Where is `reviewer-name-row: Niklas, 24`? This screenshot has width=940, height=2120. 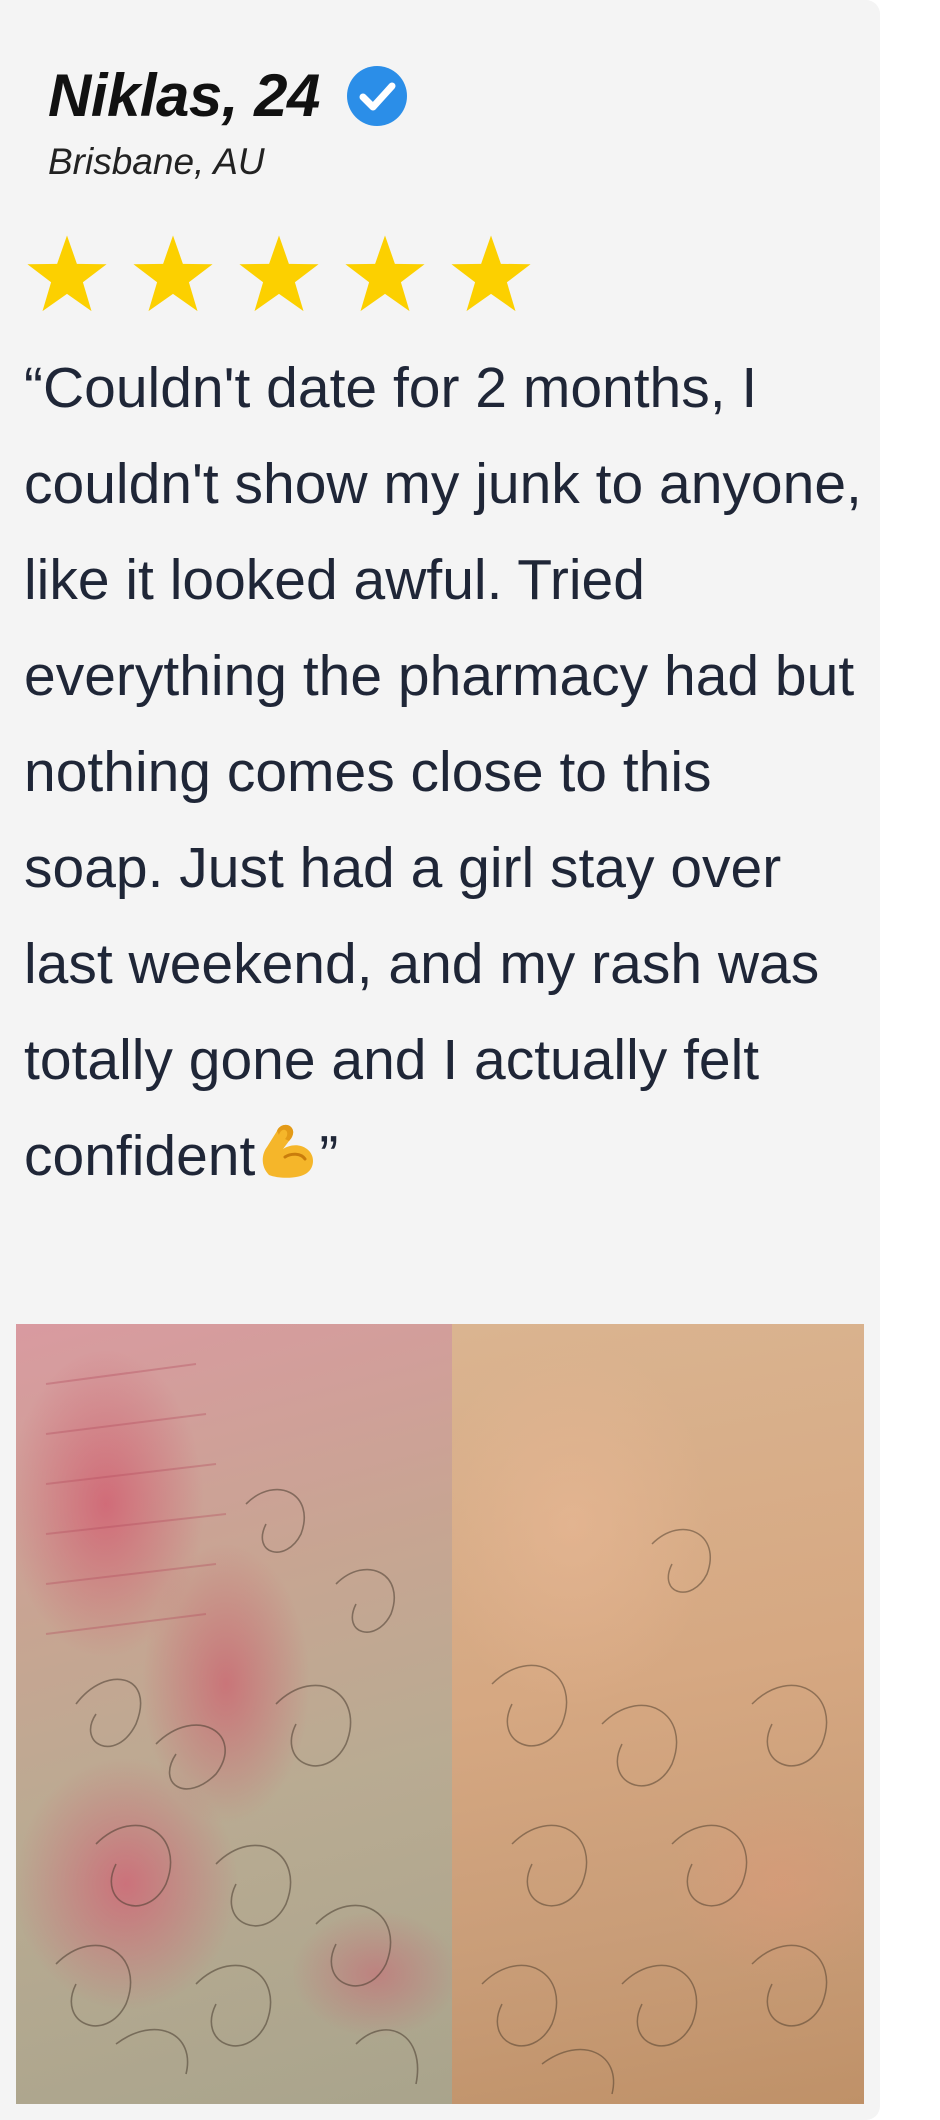
reviewer-name-row: Niklas, 24 is located at coordinates (228, 96).